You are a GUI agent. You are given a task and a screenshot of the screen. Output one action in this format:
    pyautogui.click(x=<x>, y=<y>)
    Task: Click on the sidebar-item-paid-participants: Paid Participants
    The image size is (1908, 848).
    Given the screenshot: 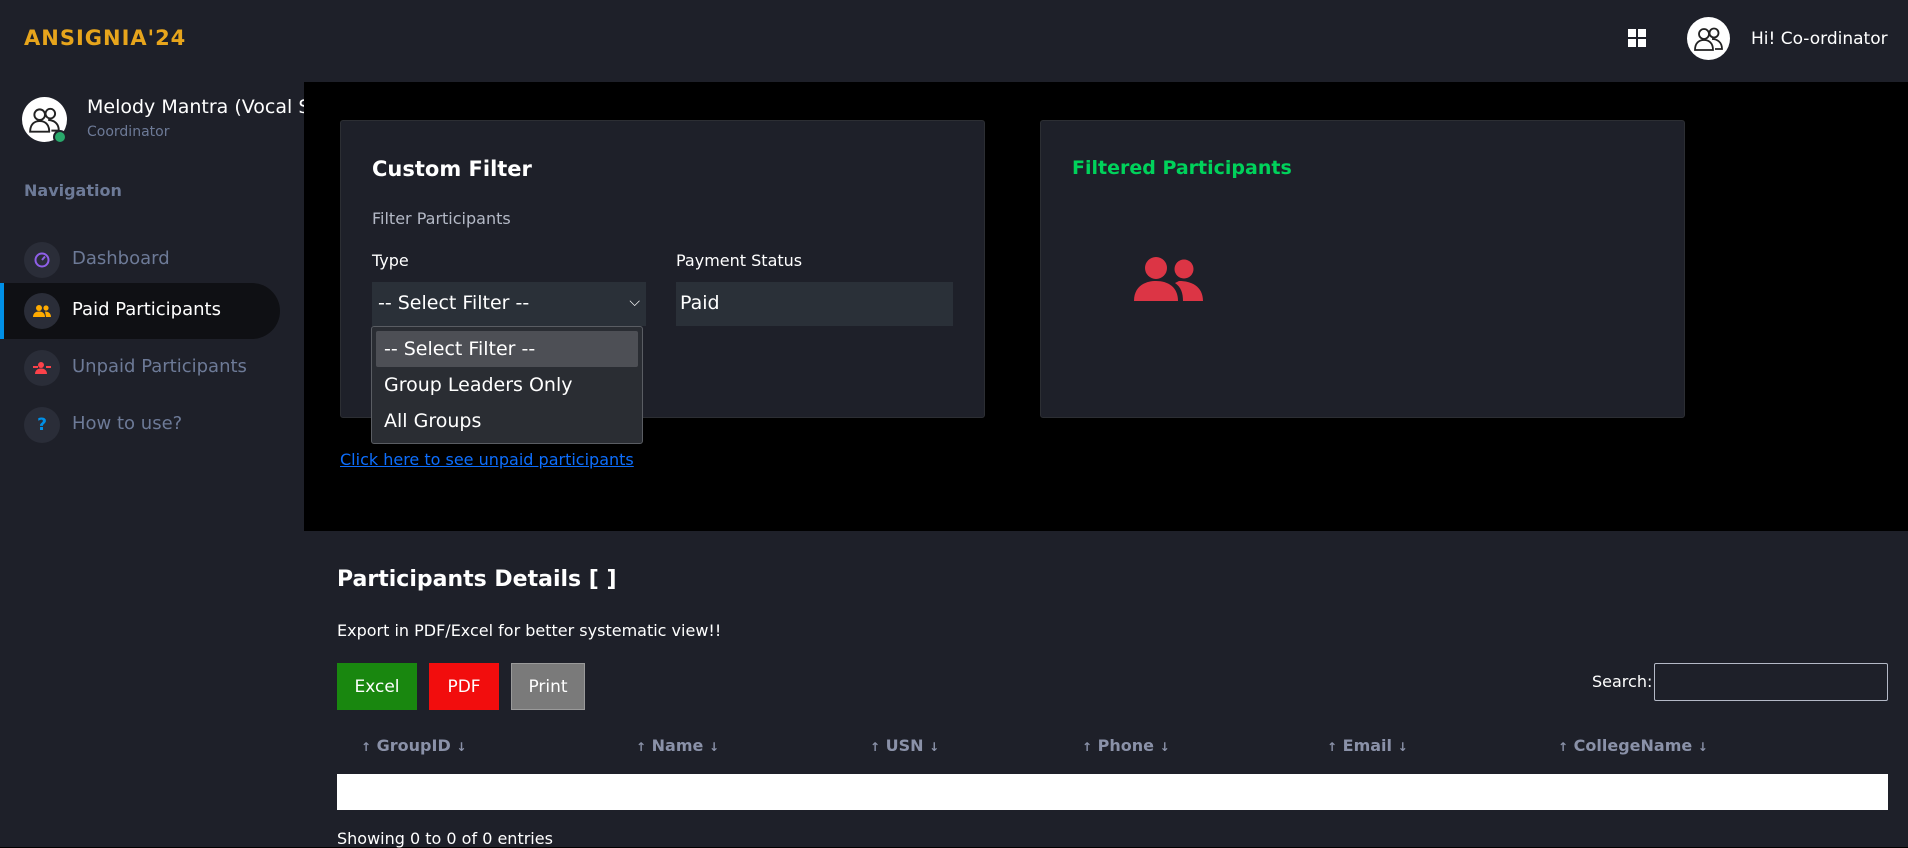 What is the action you would take?
    pyautogui.click(x=140, y=311)
    